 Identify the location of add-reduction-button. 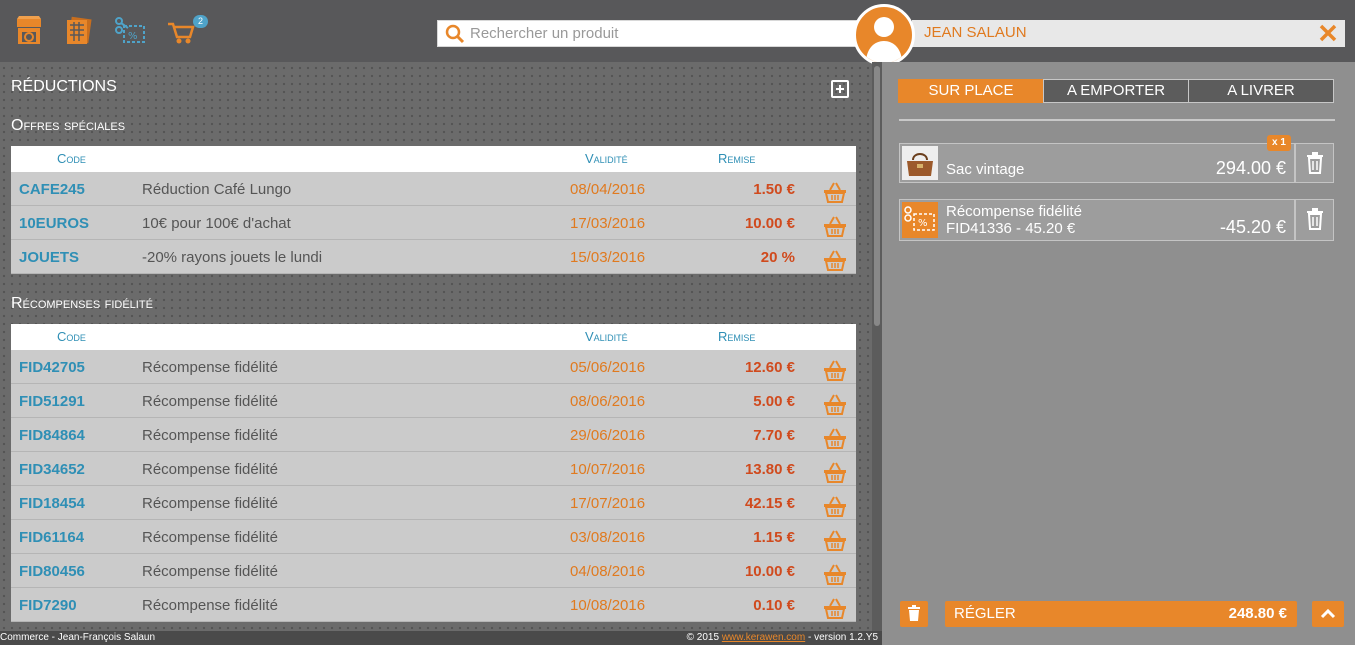
(840, 89).